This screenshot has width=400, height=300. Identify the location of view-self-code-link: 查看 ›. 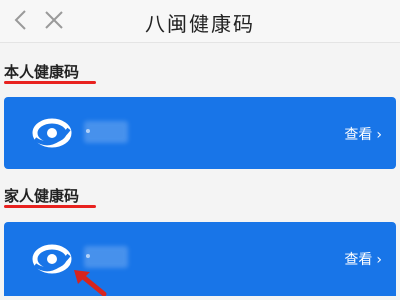
(363, 134).